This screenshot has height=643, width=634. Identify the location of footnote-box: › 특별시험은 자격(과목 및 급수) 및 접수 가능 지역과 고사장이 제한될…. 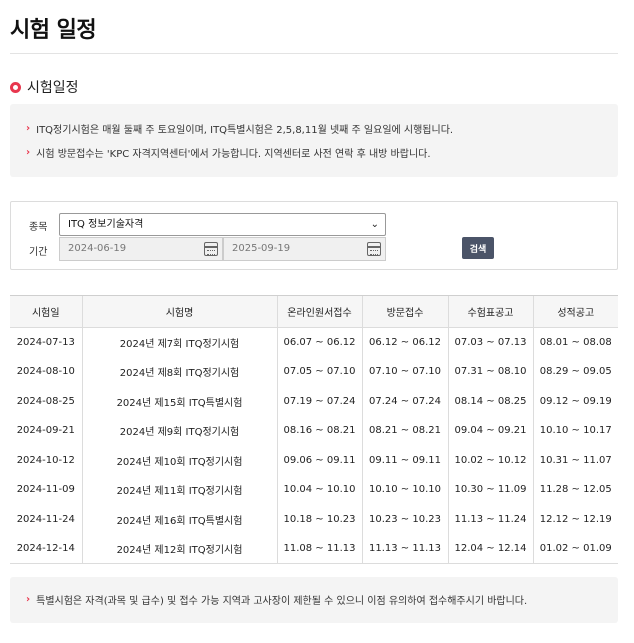
(314, 600).